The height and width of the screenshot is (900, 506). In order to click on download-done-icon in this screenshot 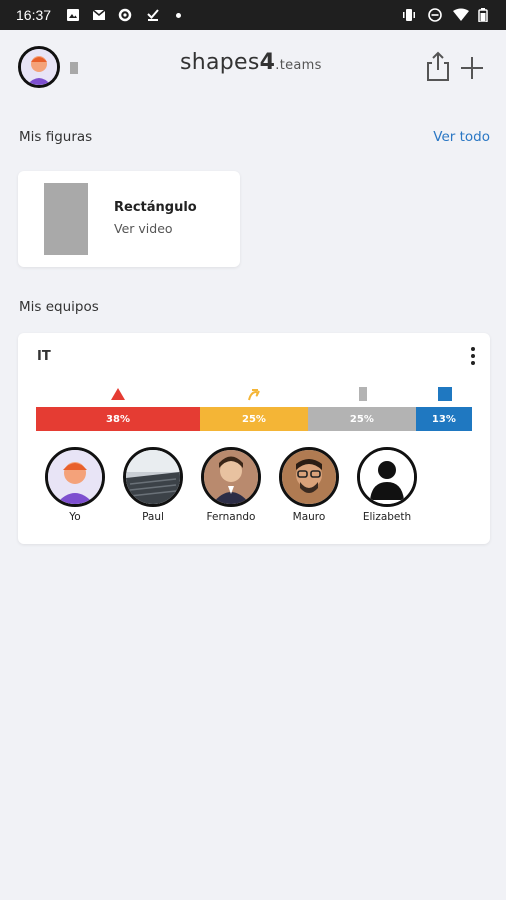, I will do `click(153, 15)`.